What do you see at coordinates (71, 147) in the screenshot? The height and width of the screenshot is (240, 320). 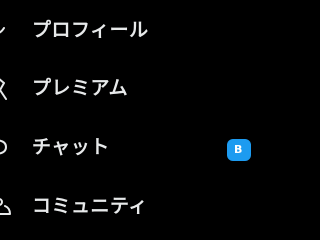 I see `menu-item-label: チャット` at bounding box center [71, 147].